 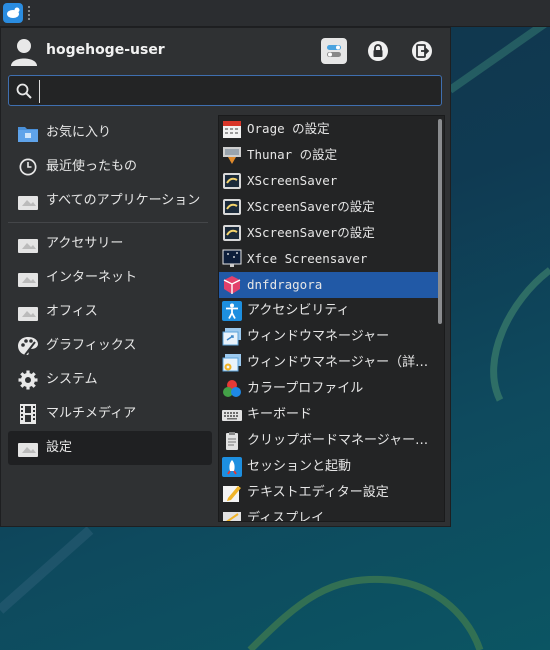 I want to click on category-settings: 設定, so click(x=110, y=448).